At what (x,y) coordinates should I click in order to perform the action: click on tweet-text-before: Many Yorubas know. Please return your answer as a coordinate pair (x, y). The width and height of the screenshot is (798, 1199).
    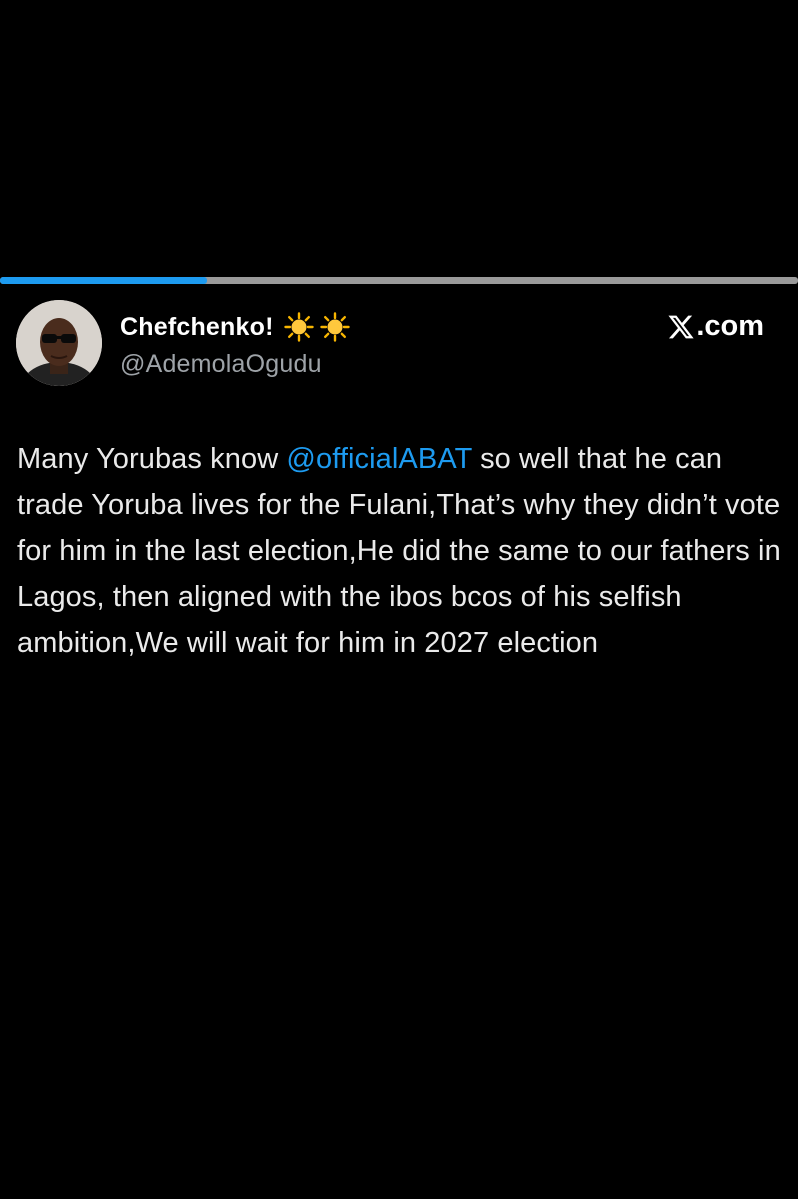
    Looking at the image, I should click on (152, 459).